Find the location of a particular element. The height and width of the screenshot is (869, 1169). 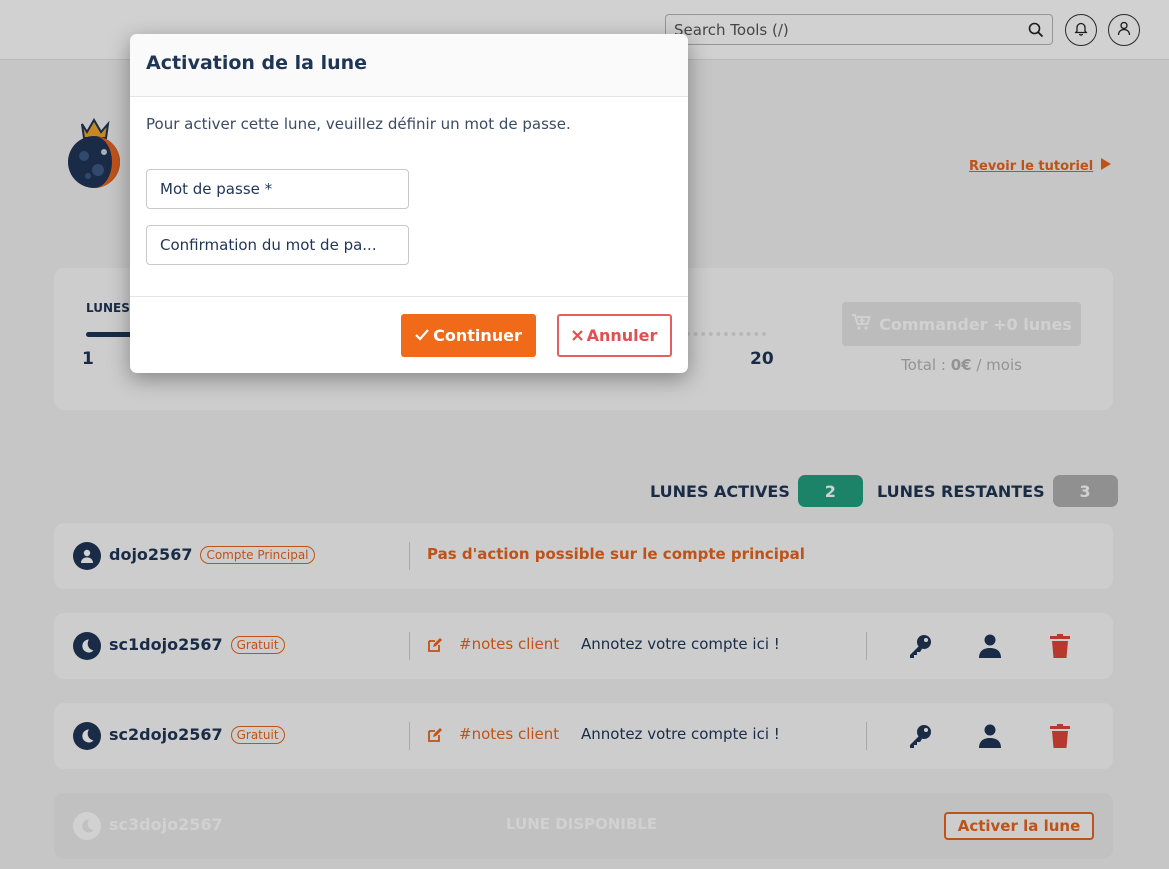

cancel-button-label: Annuler is located at coordinates (622, 335).